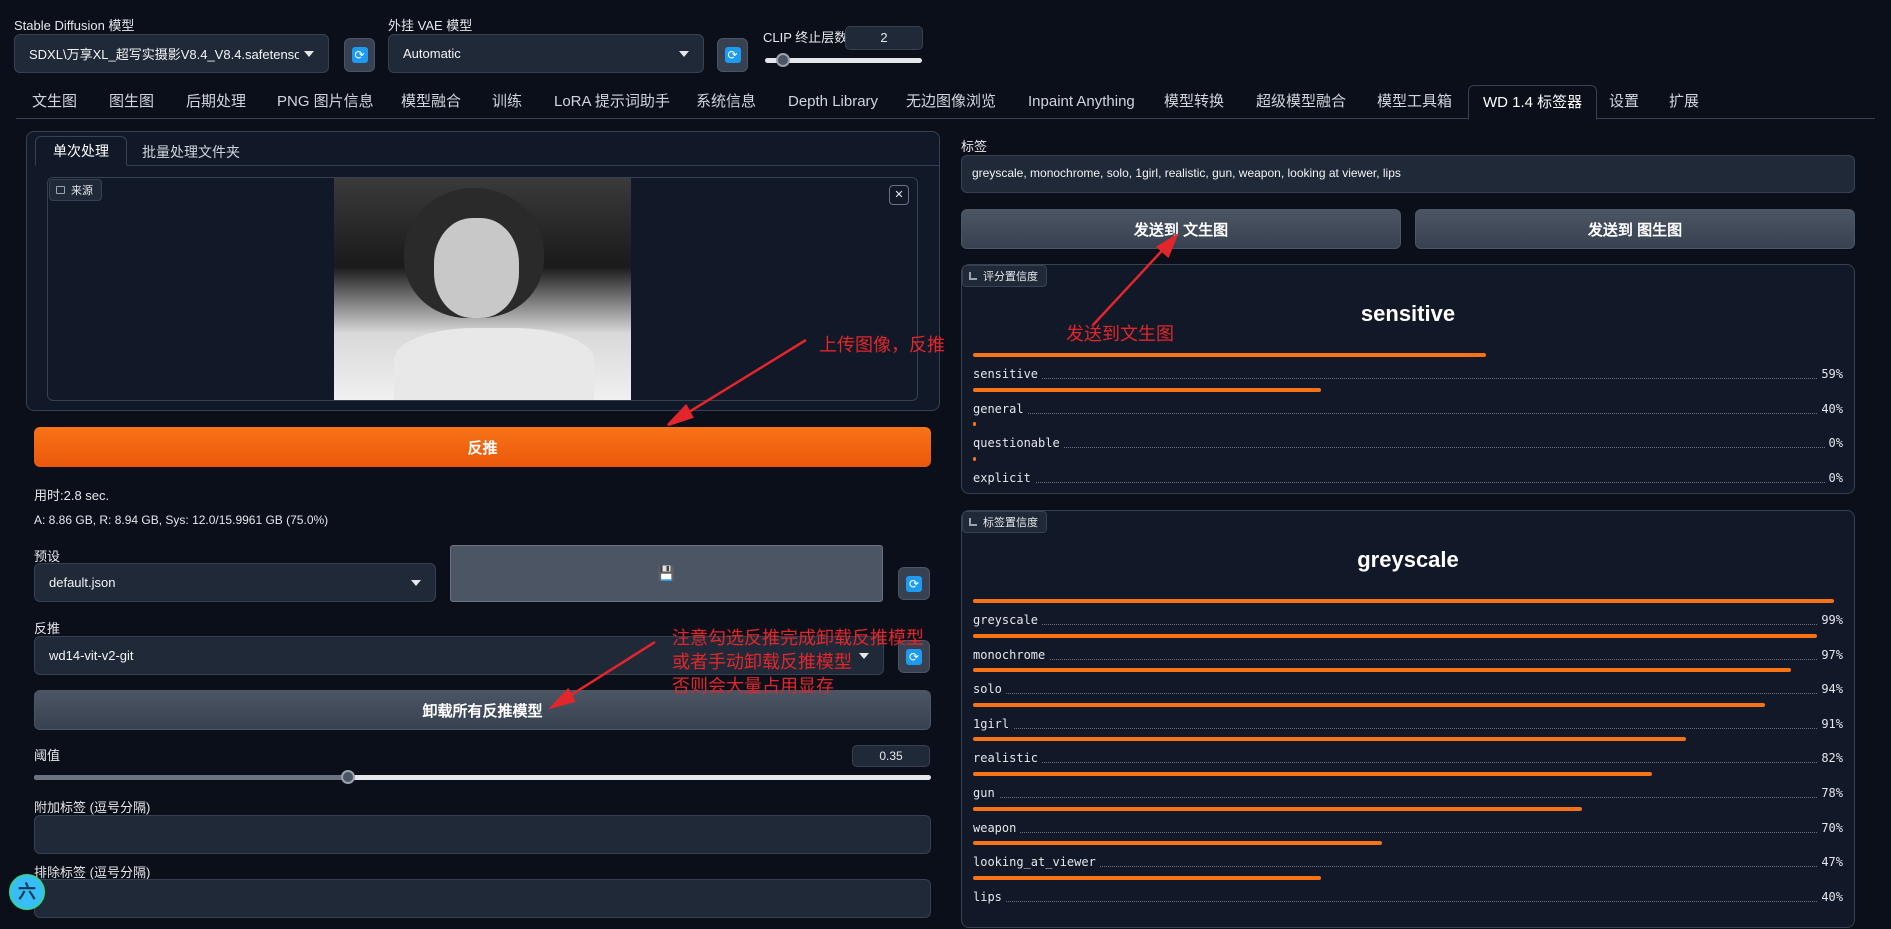  What do you see at coordinates (680, 415) in the screenshot?
I see `upload-arrow-head` at bounding box center [680, 415].